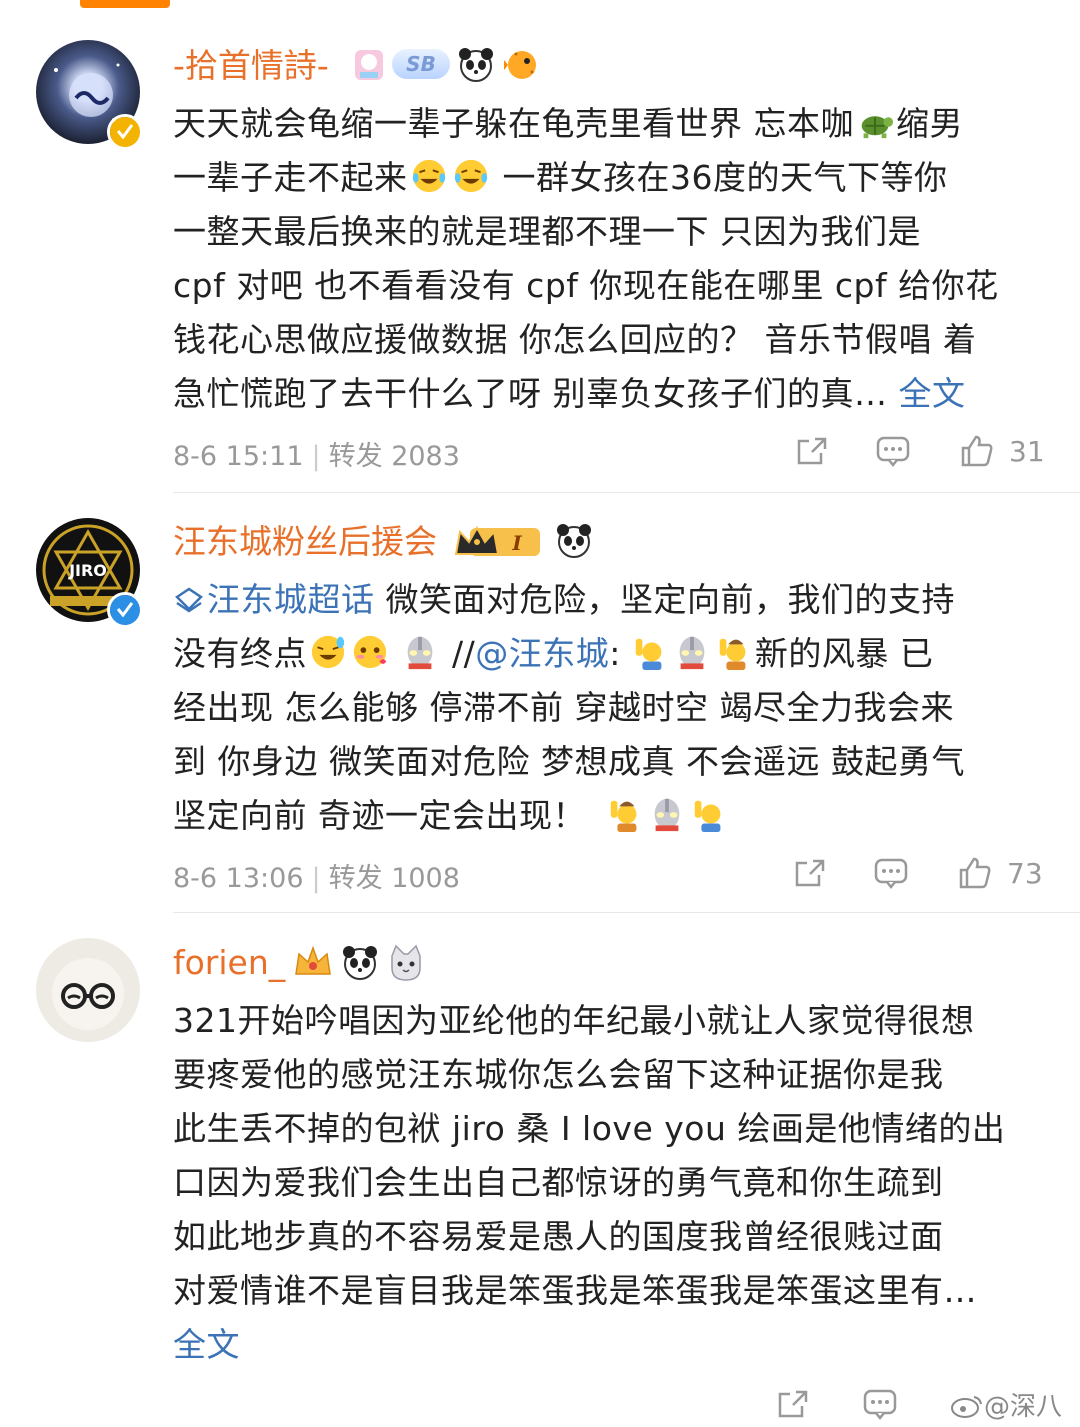 The height and width of the screenshot is (1427, 1080). I want to click on post-meta: 8-6 15:11 | 转发 2083, so click(316, 453).